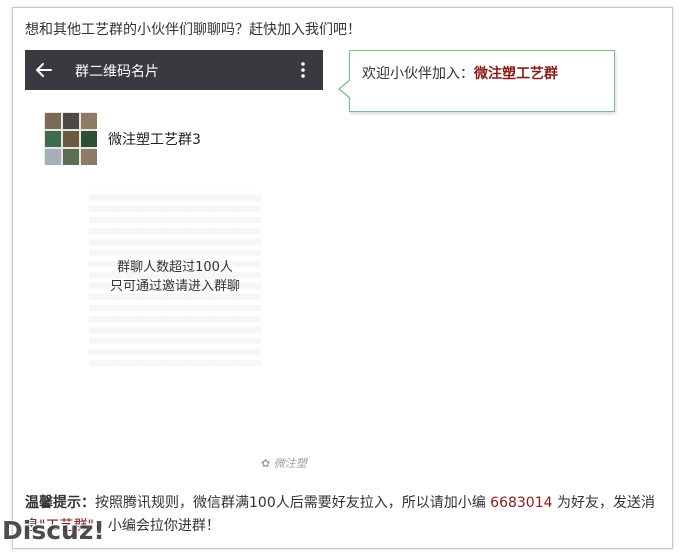  I want to click on welcome-prefix: 欢迎小伙伴加入：, so click(418, 74).